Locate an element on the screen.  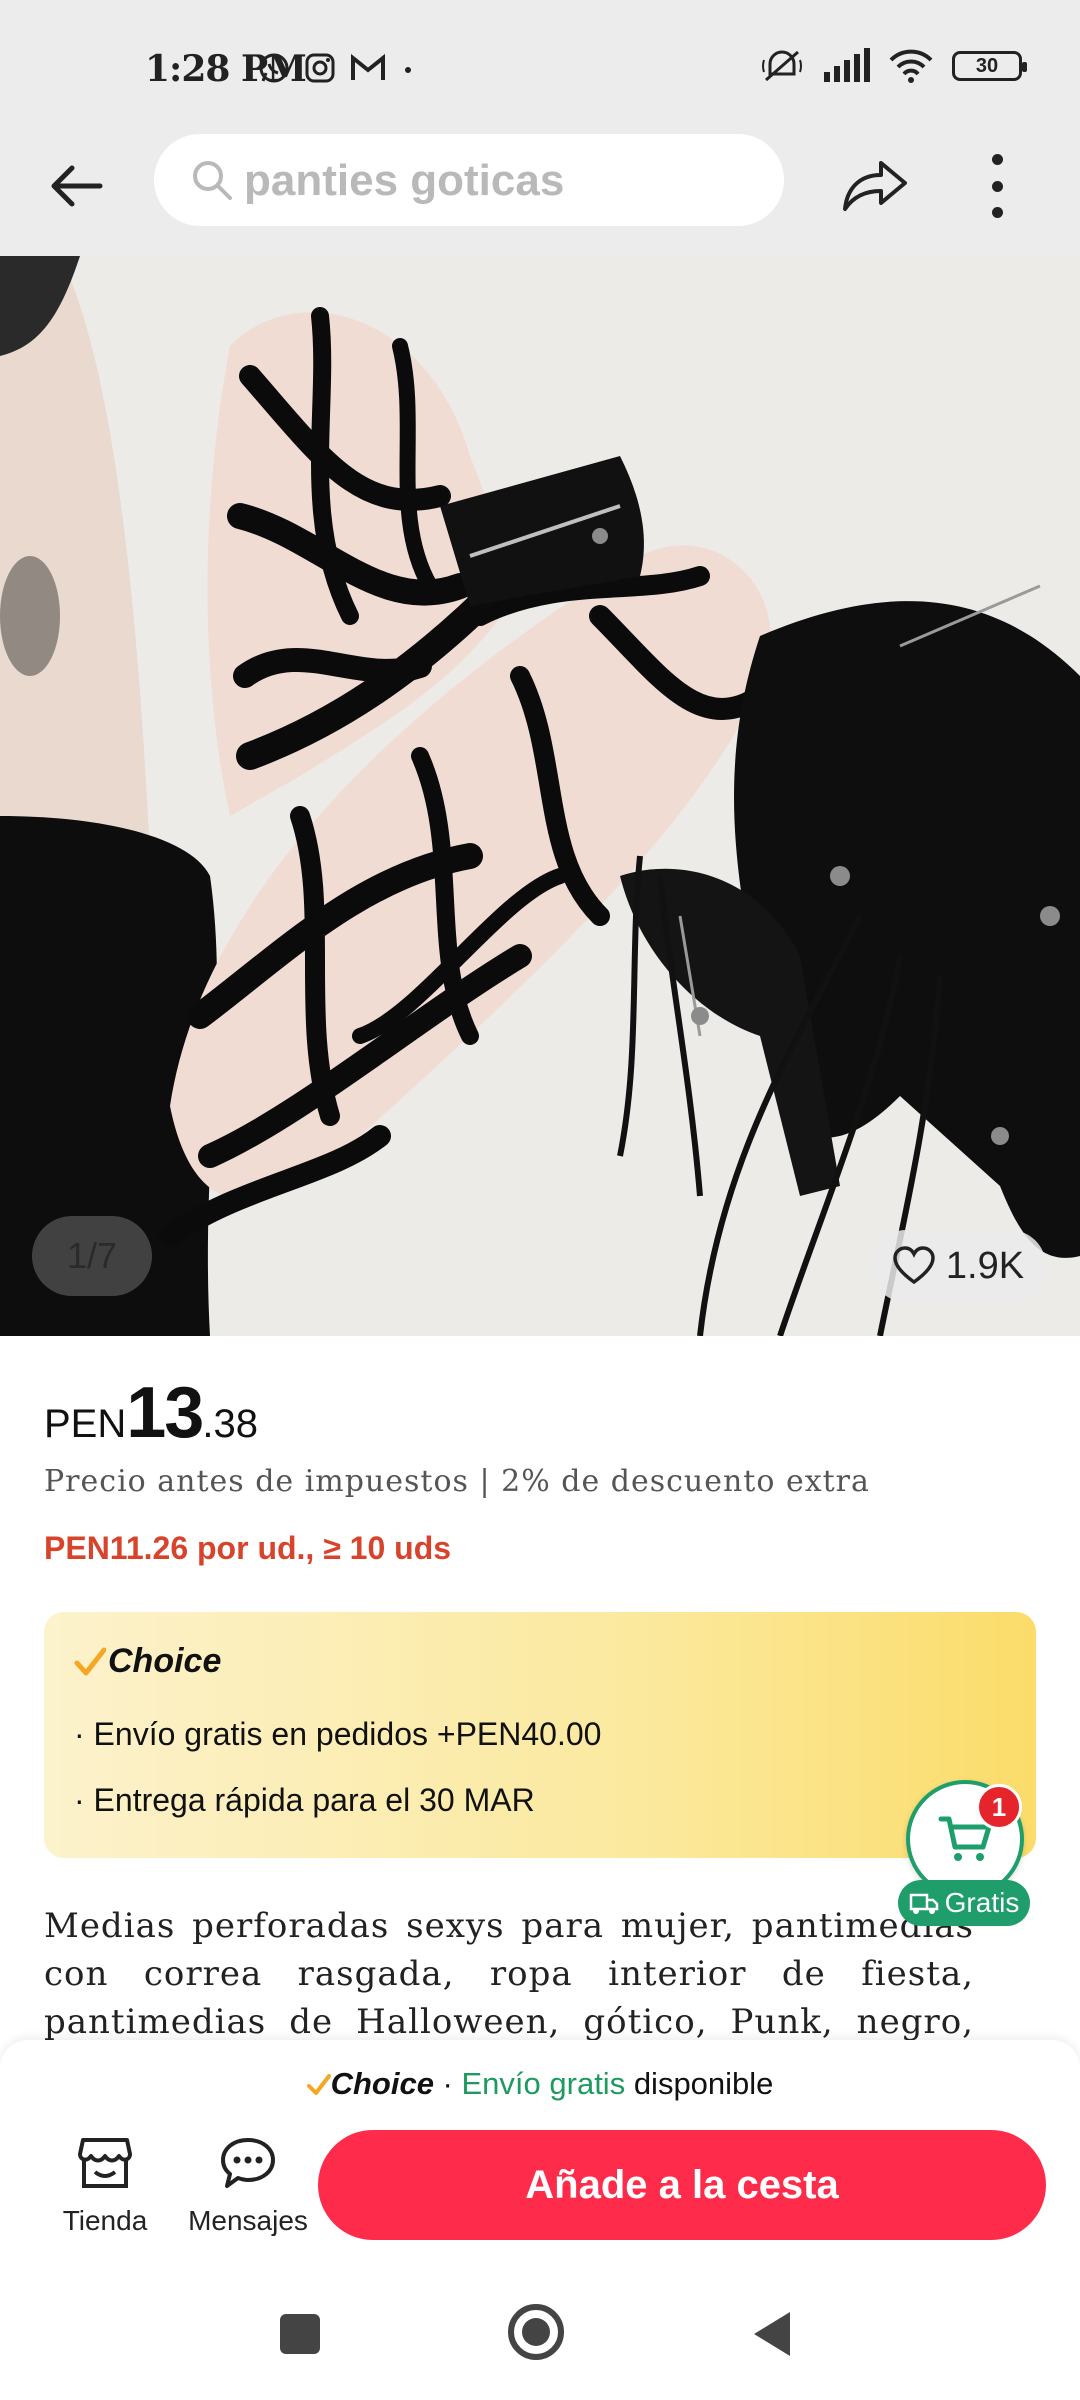
banner-choice: Choice is located at coordinates (382, 2083).